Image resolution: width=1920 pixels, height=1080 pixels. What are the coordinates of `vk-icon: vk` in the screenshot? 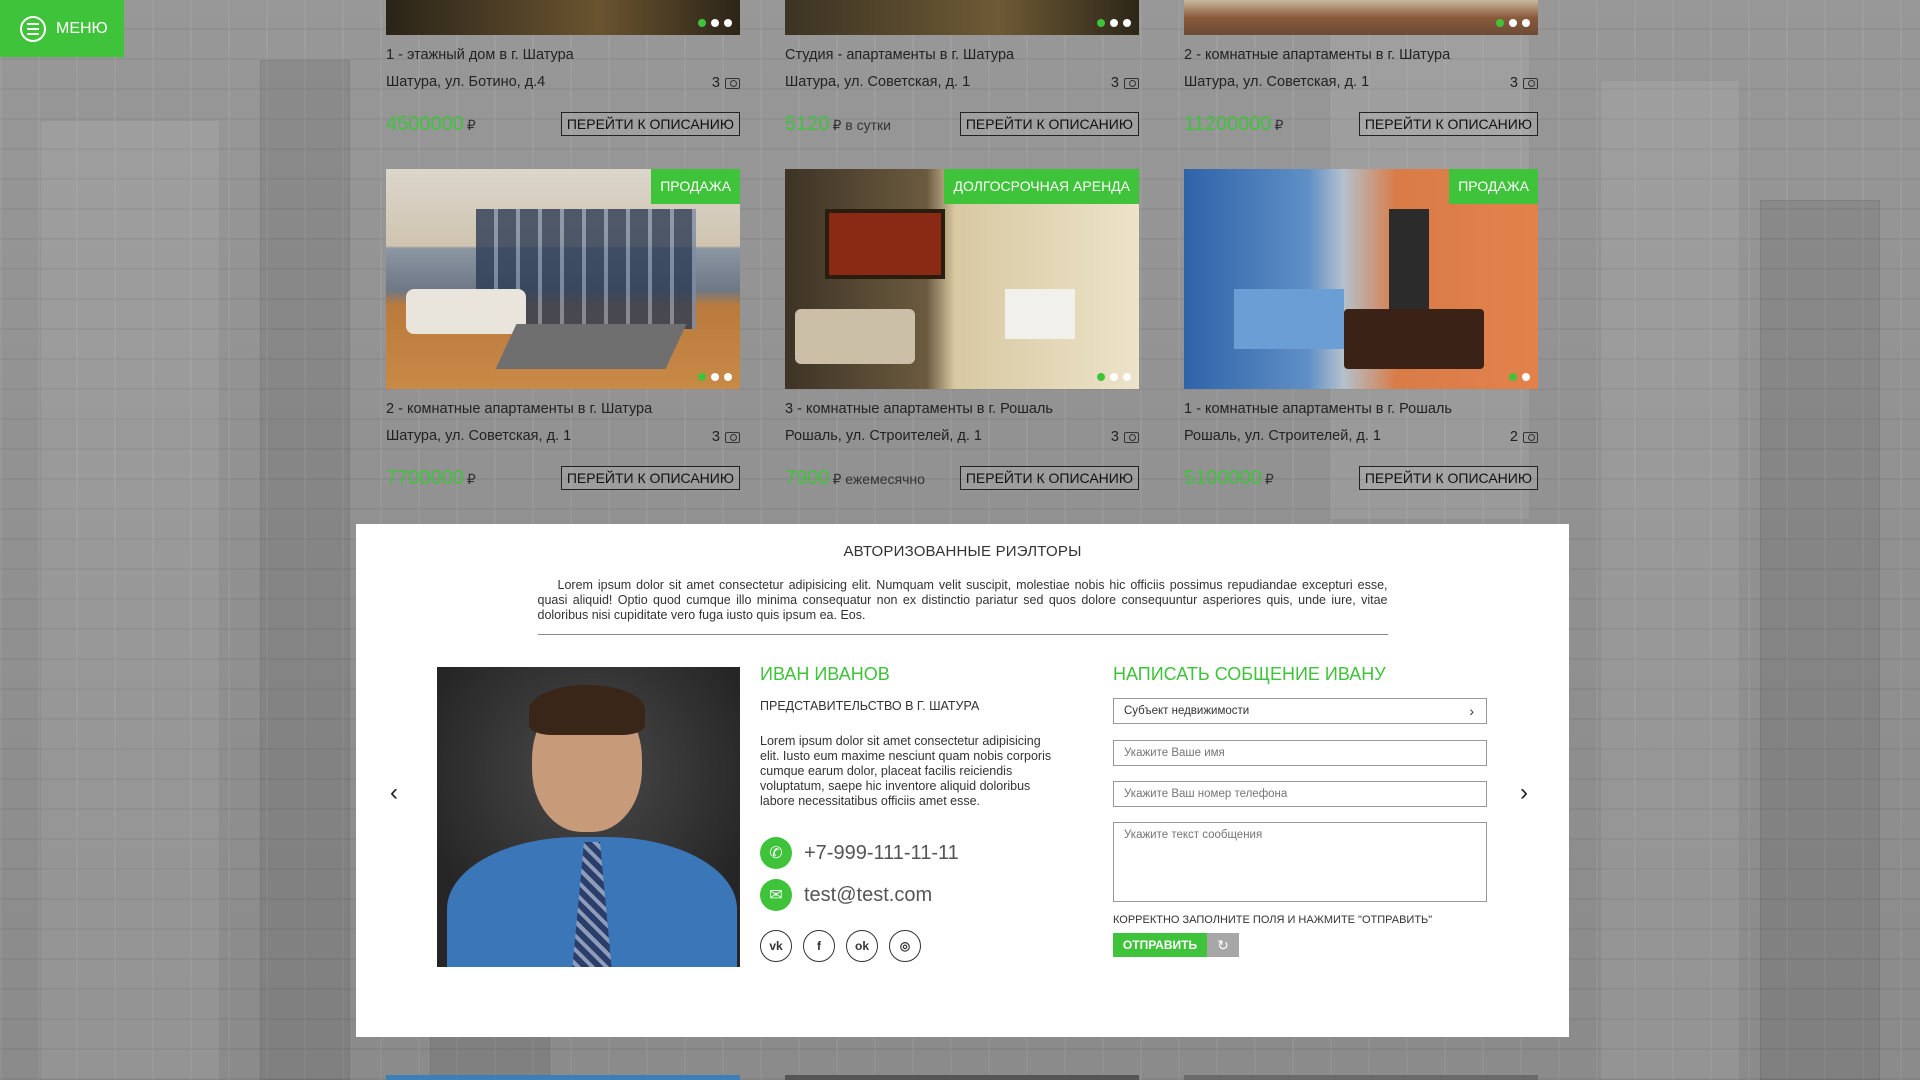 It's located at (776, 946).